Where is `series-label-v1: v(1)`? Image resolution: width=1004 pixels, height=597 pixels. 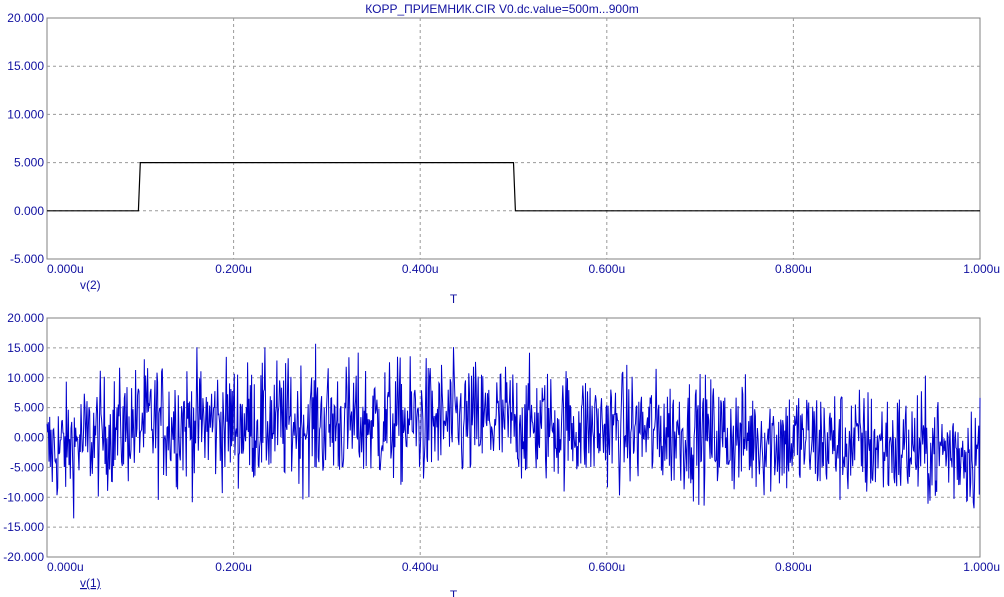 series-label-v1: v(1) is located at coordinates (90, 583).